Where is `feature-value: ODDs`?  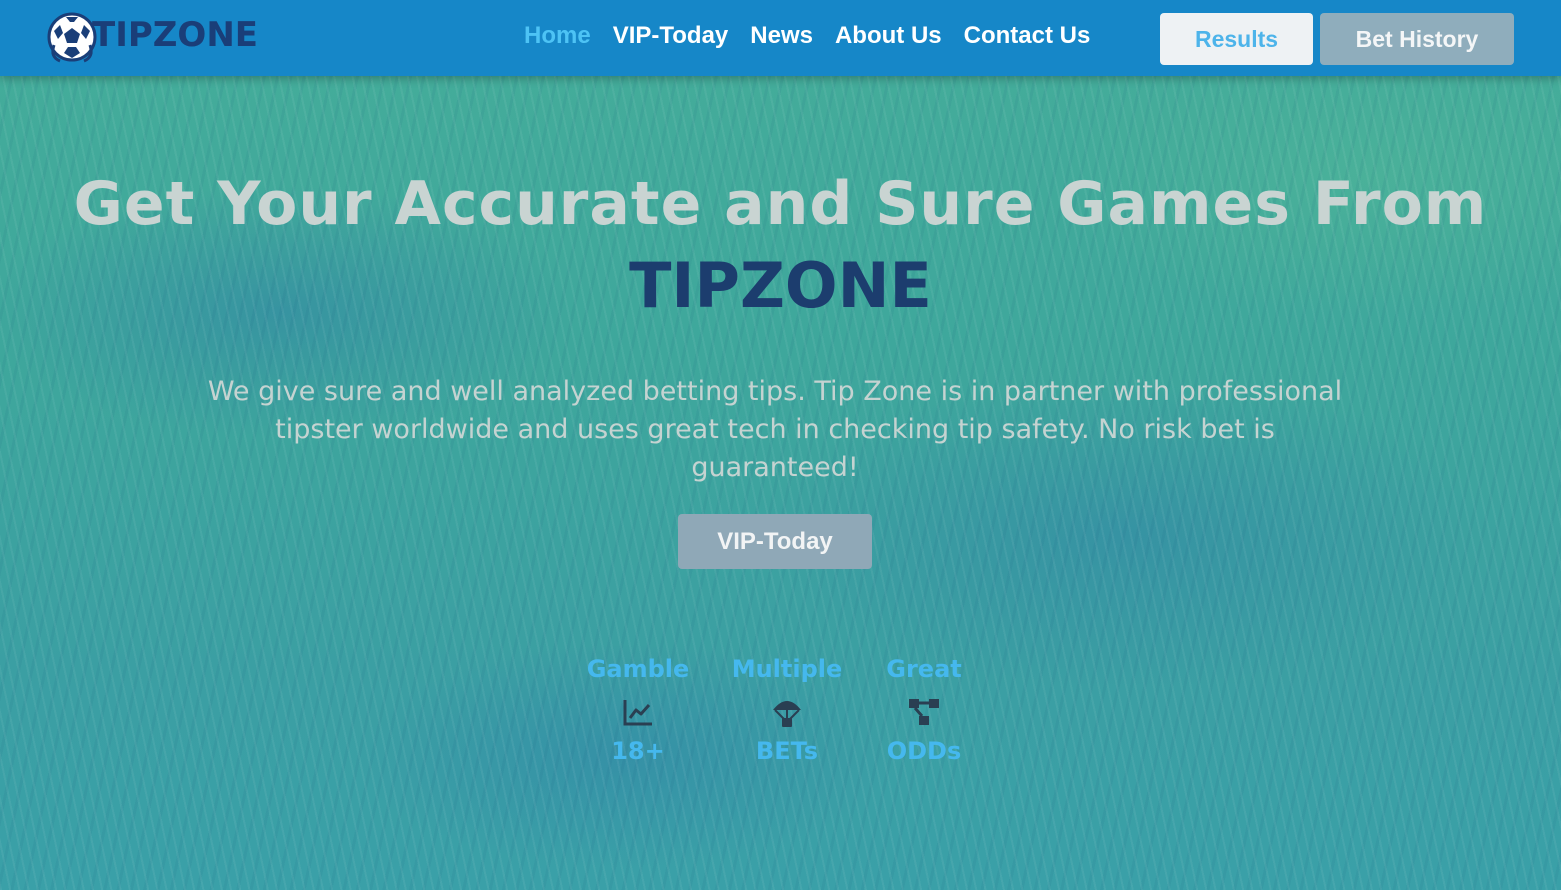
feature-value: ODDs is located at coordinates (924, 751).